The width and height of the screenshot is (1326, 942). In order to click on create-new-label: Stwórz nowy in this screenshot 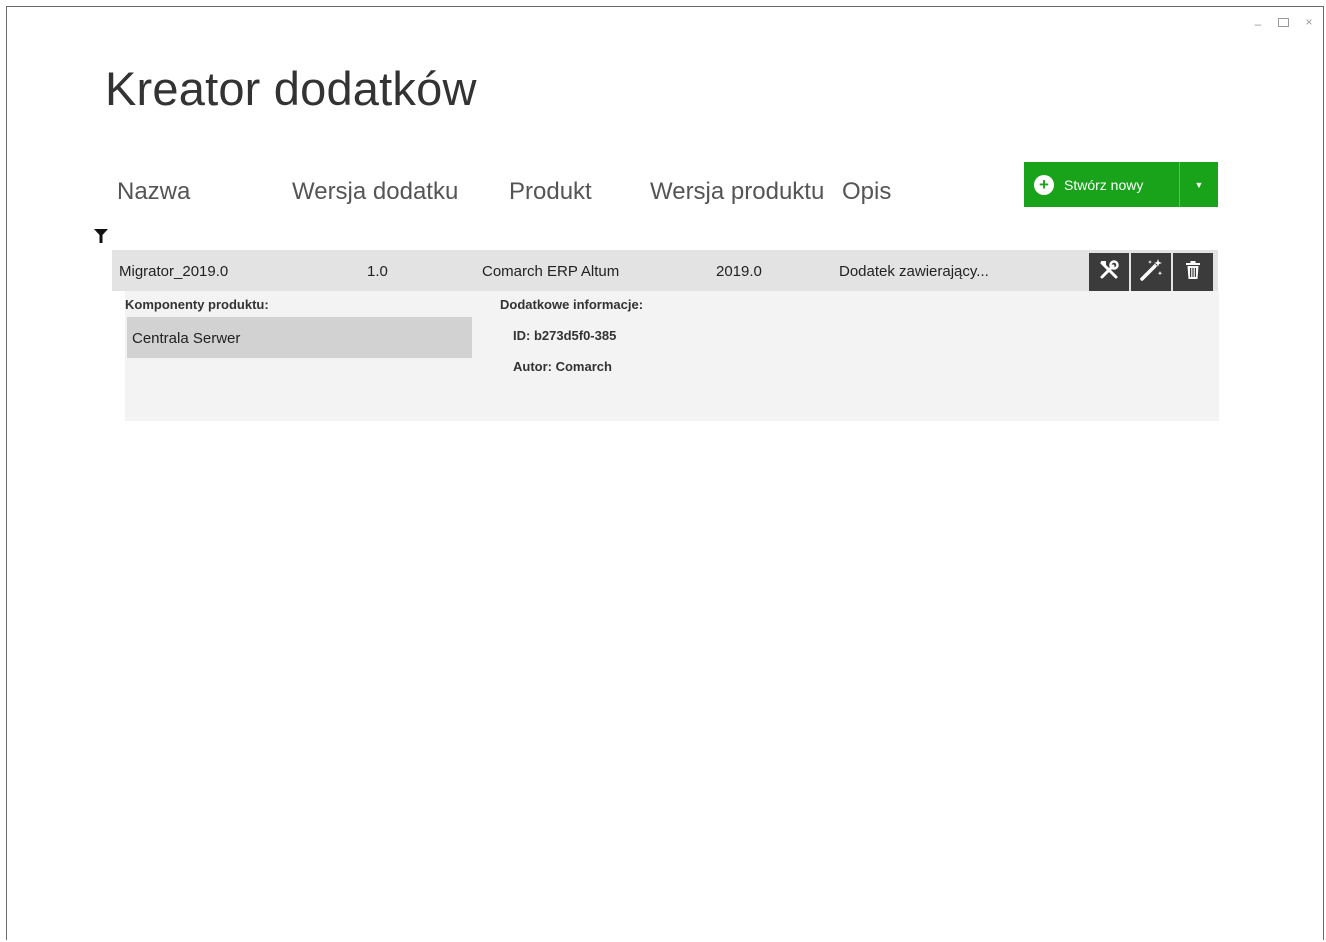, I will do `click(1104, 184)`.